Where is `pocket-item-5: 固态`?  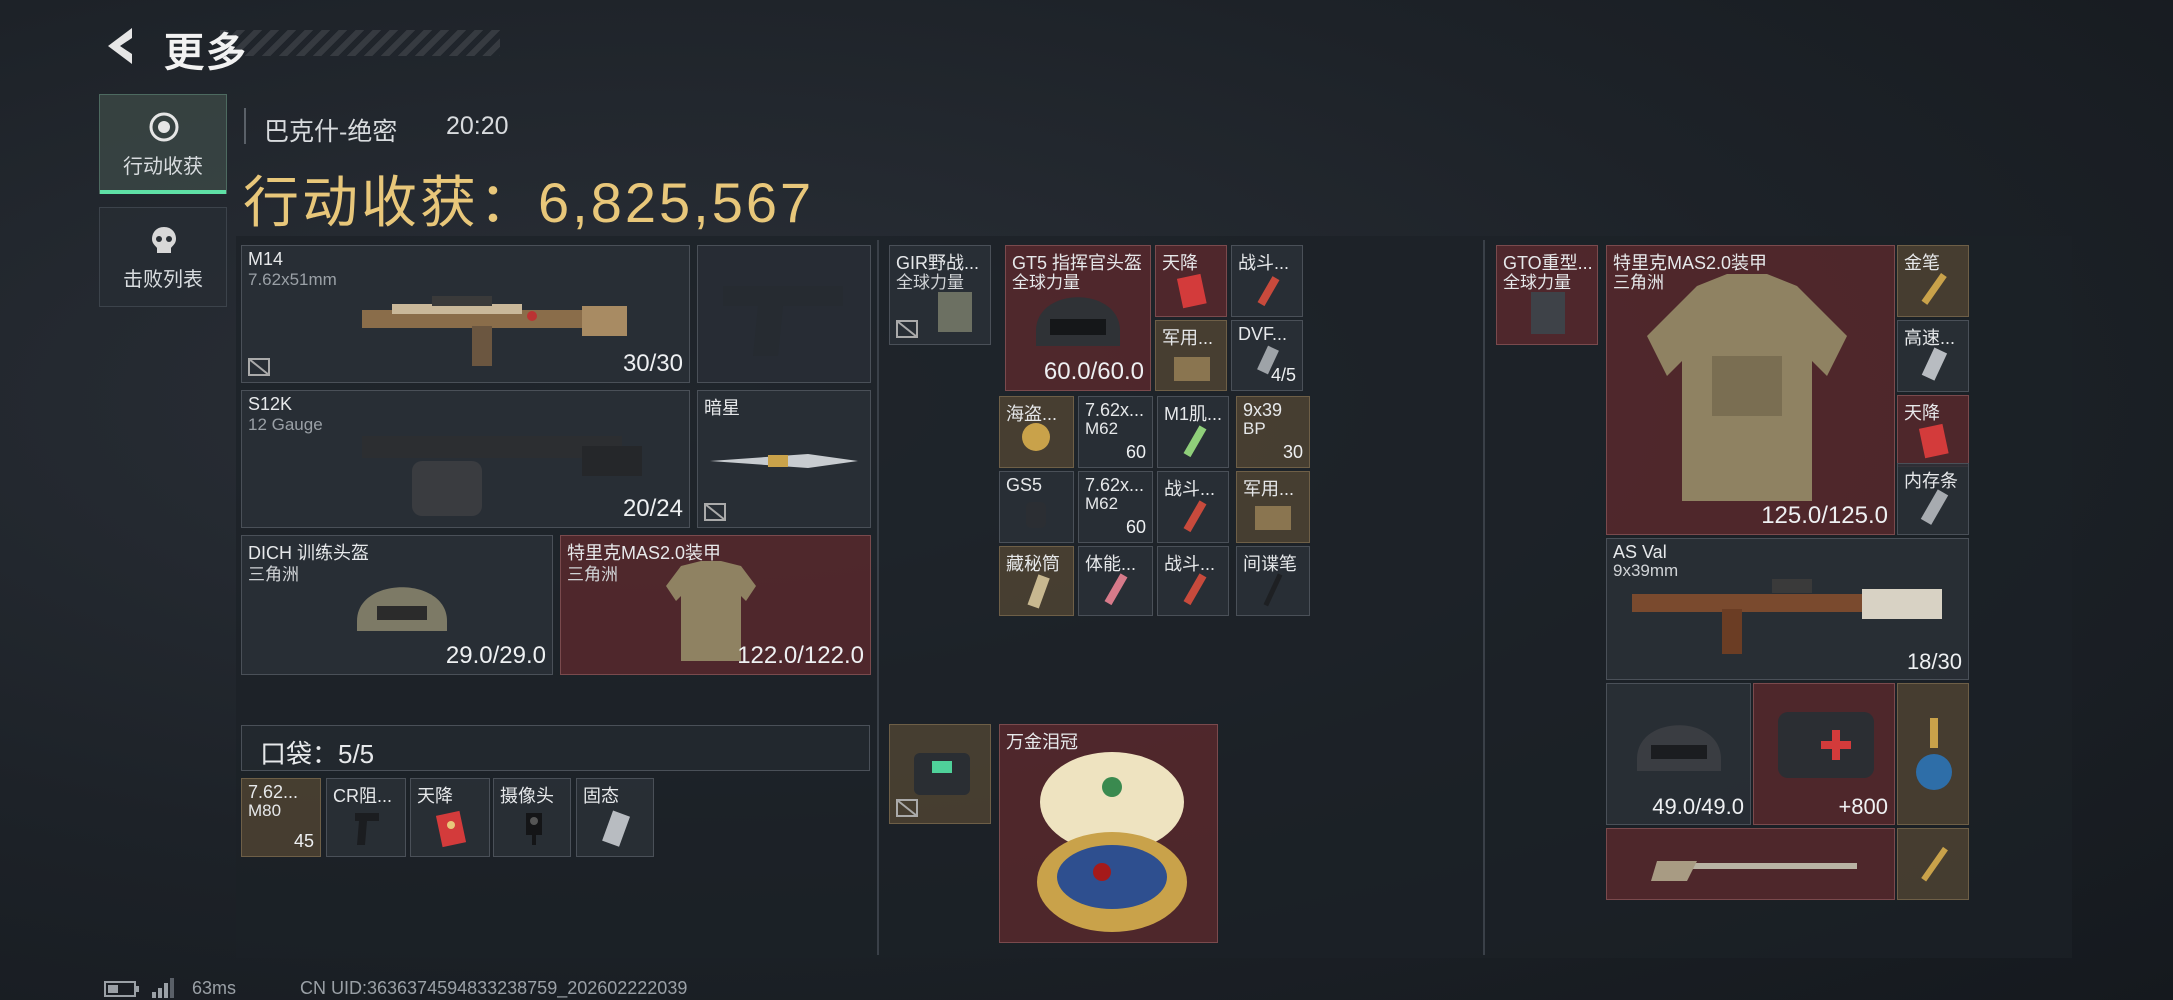
pocket-item-5: 固态 is located at coordinates (615, 817).